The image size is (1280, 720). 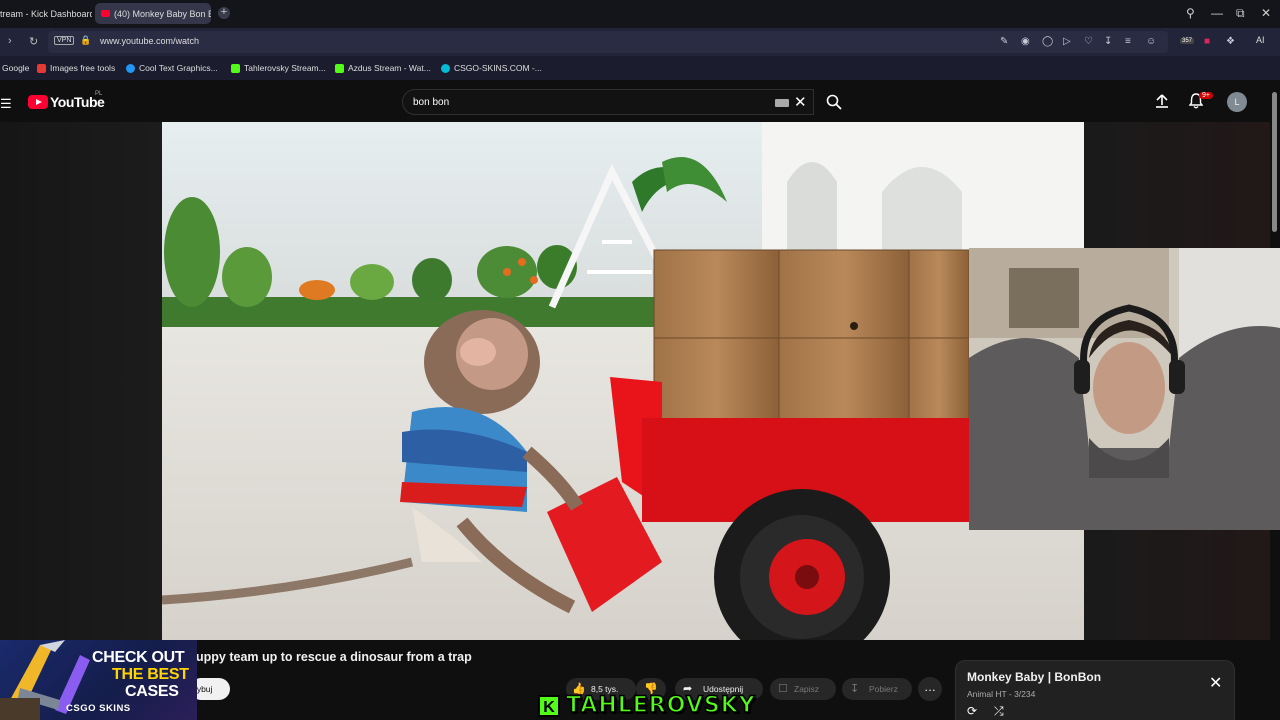 What do you see at coordinates (83, 68) in the screenshot?
I see `bookmark-label: Images free tools` at bounding box center [83, 68].